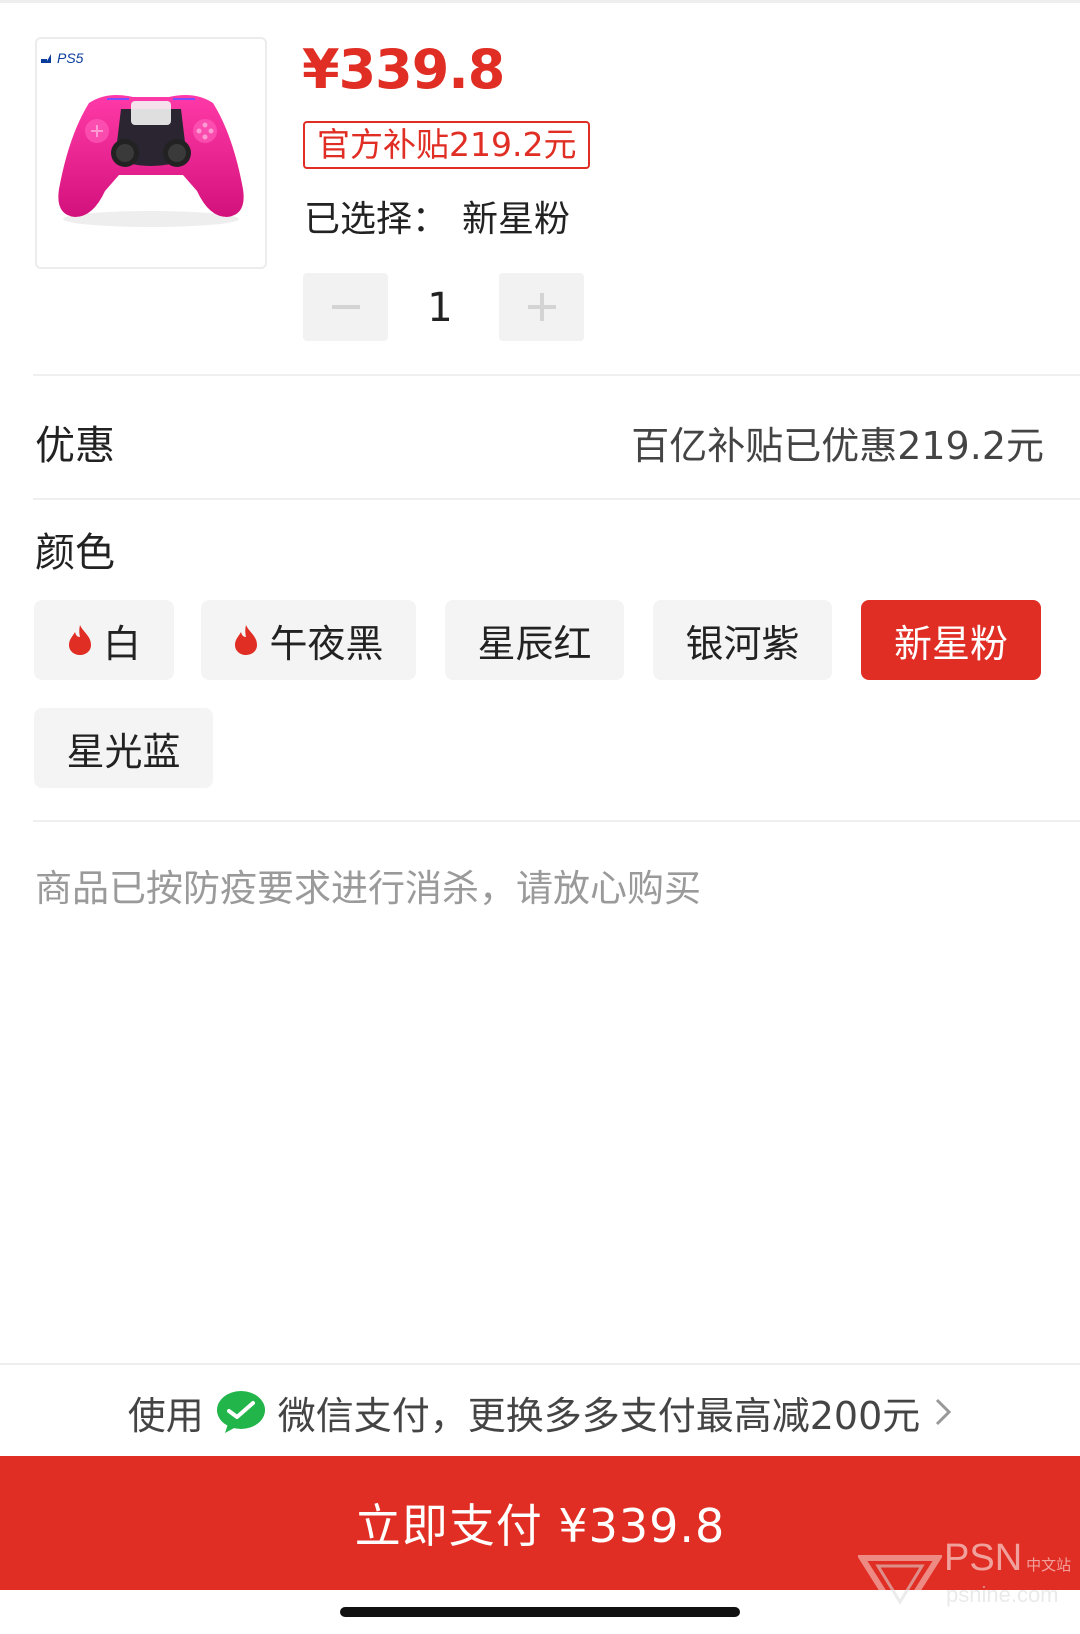 The width and height of the screenshot is (1080, 1634). Describe the element at coordinates (123, 751) in the screenshot. I see `color-option-label: 星光蓝` at that location.